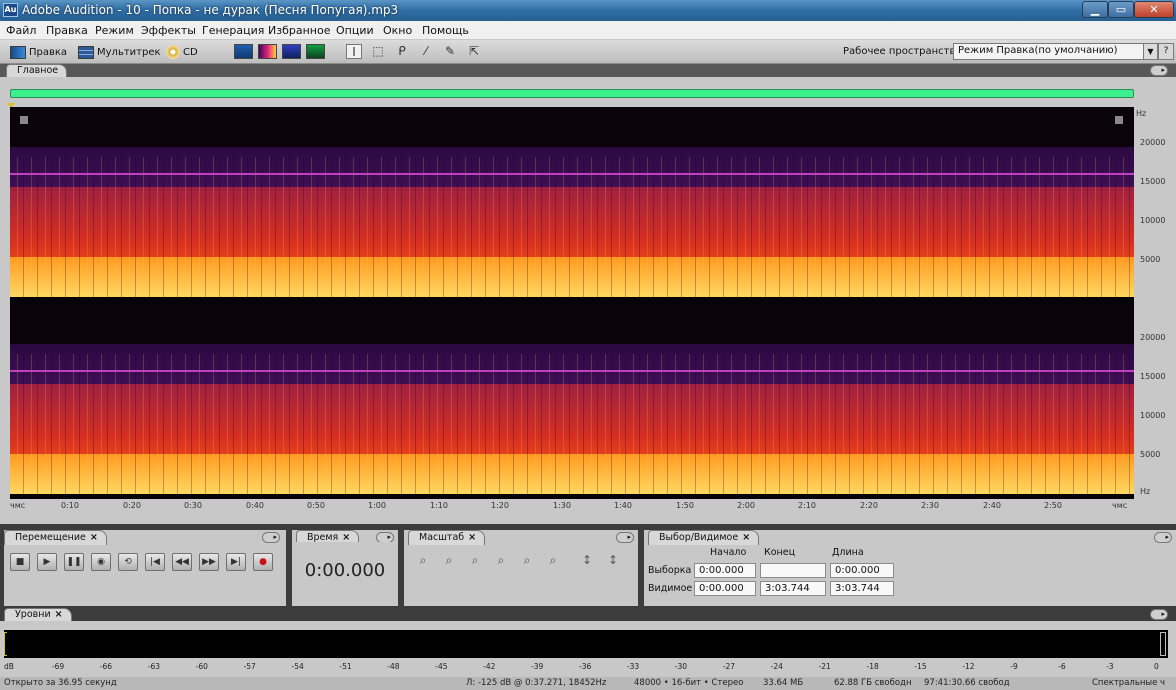 This screenshot has width=1176, height=690. What do you see at coordinates (236, 562) in the screenshot?
I see `go-to-end-button: ▶|` at bounding box center [236, 562].